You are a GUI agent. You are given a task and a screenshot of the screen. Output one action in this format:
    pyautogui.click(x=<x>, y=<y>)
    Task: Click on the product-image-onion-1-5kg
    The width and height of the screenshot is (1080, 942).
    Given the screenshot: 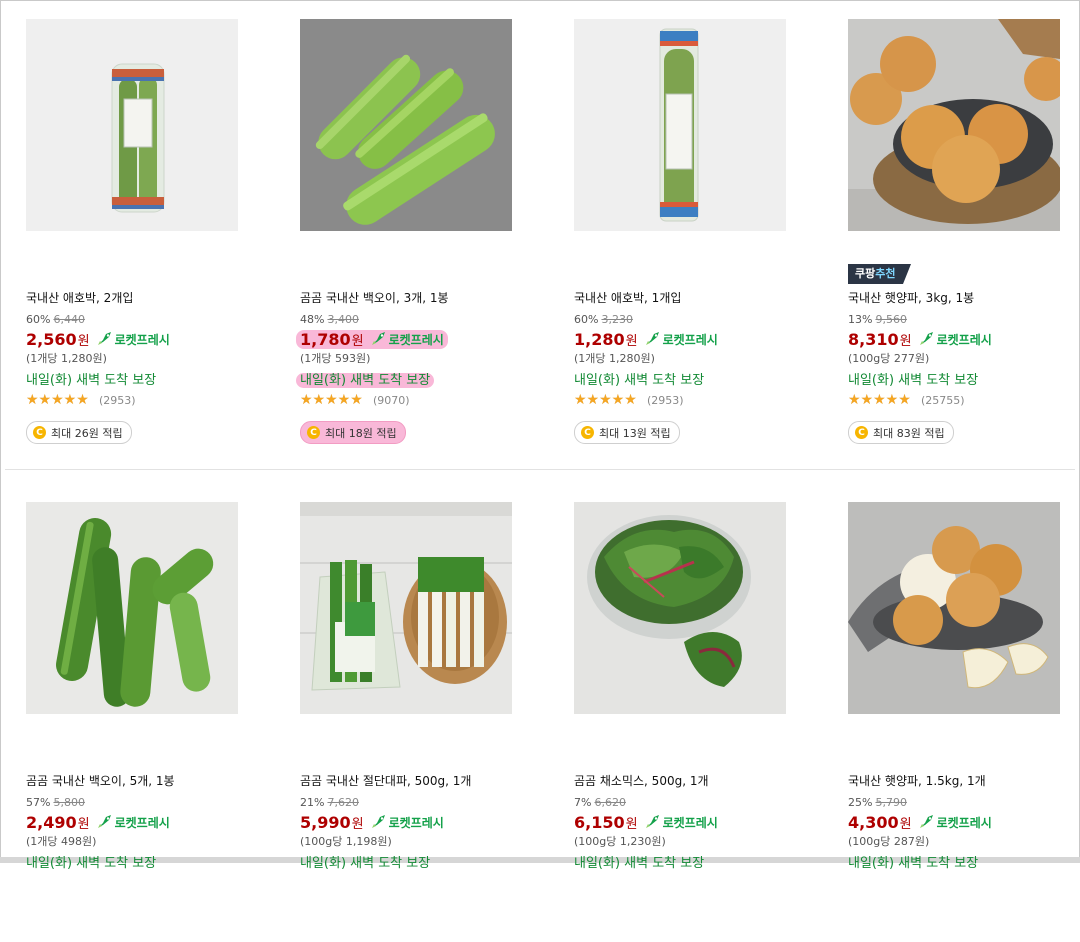 What is the action you would take?
    pyautogui.click(x=954, y=608)
    